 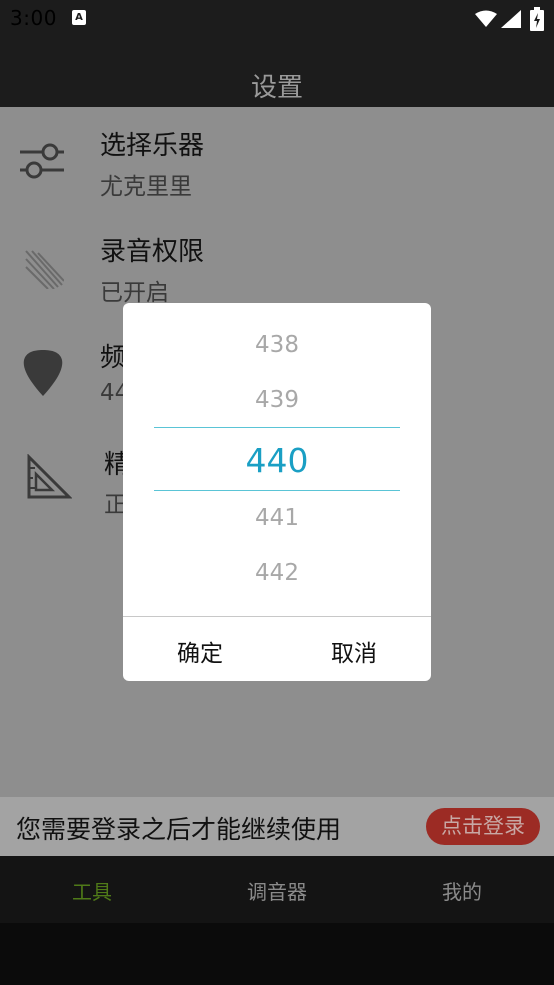 What do you see at coordinates (33, 18) in the screenshot?
I see `status-time: 3:00` at bounding box center [33, 18].